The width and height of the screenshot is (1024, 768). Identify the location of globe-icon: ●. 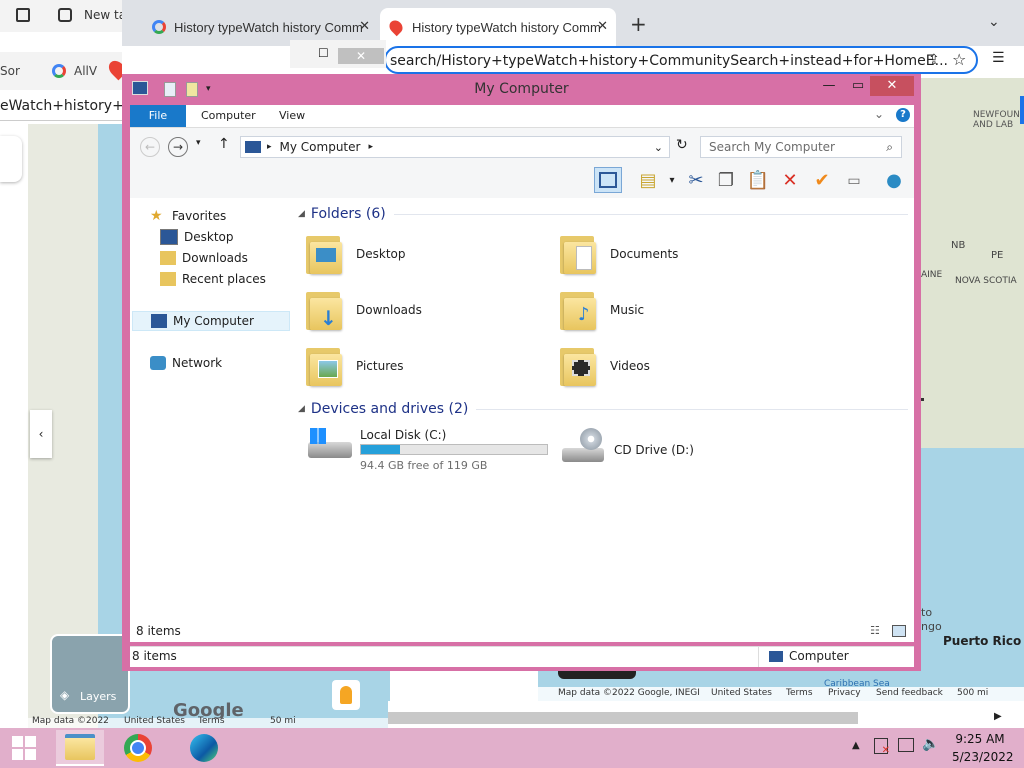
(894, 181).